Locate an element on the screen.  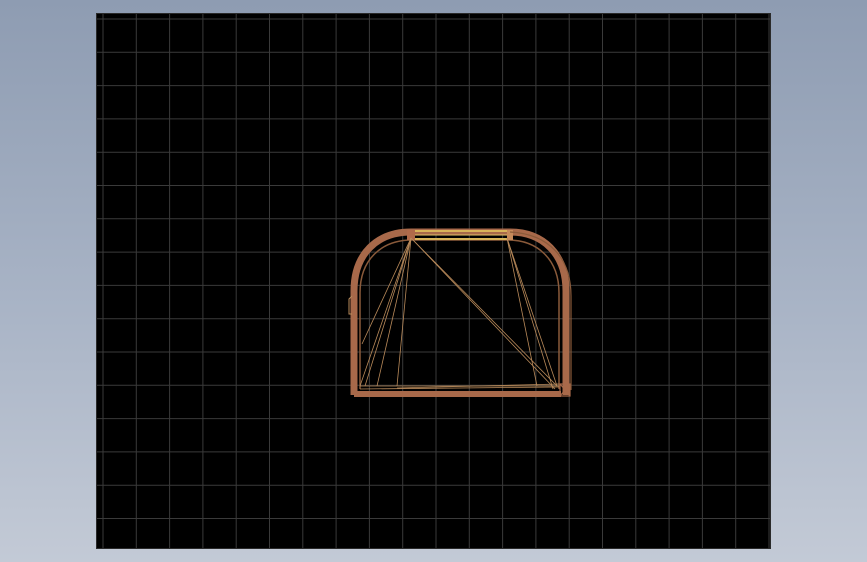
frame-inner-edge is located at coordinates (459, 314).